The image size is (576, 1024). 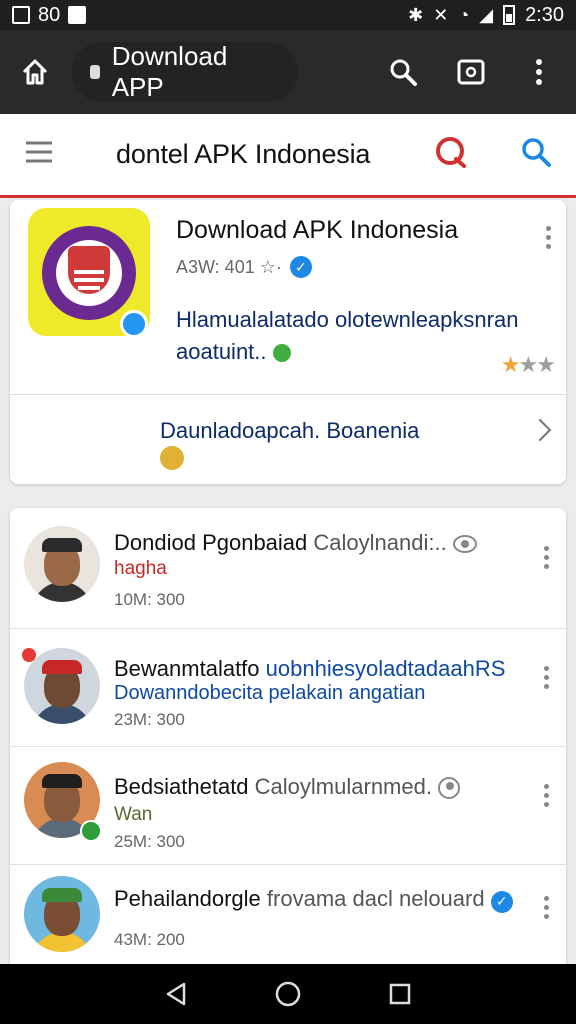 I want to click on wifi-icon: ◔, so click(x=464, y=15).